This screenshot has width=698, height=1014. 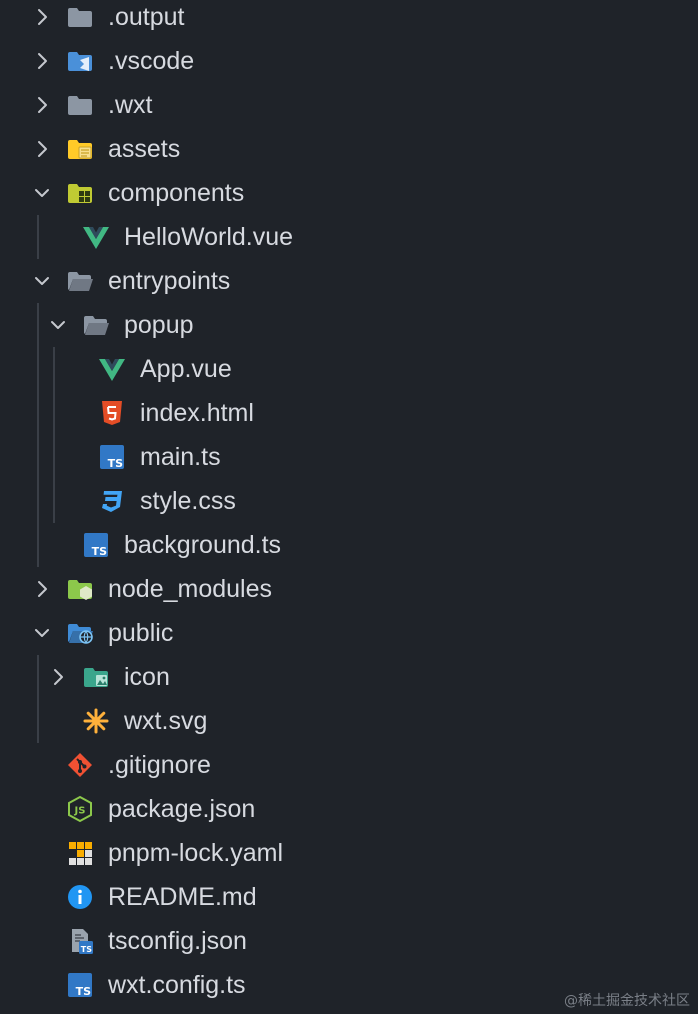 I want to click on tree-file-pnpm-lock-yaml: pnpm-lock.yaml, so click(x=349, y=853).